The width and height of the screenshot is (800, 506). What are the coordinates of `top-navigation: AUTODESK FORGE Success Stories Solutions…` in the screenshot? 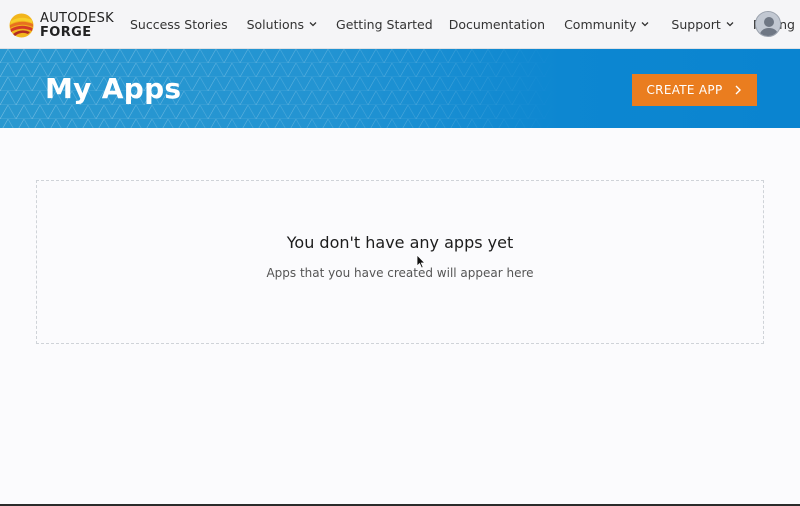 It's located at (400, 24).